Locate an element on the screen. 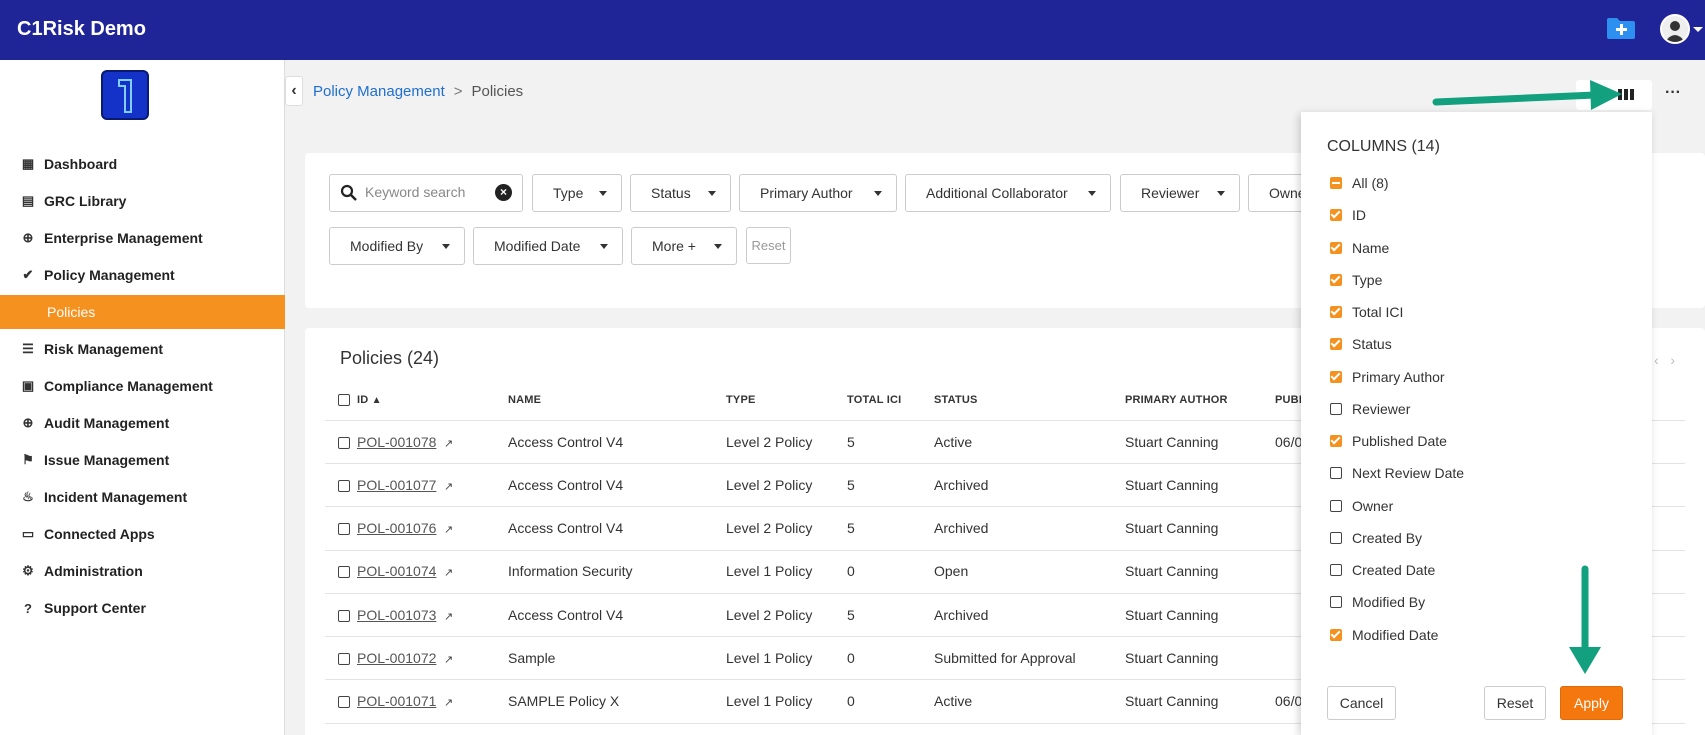  pager: ‹ › is located at coordinates (1664, 360).